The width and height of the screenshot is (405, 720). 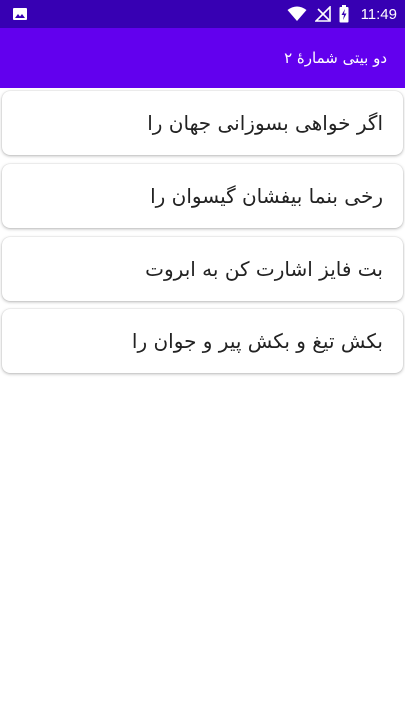 What do you see at coordinates (322, 14) in the screenshot?
I see `no-signal-icon` at bounding box center [322, 14].